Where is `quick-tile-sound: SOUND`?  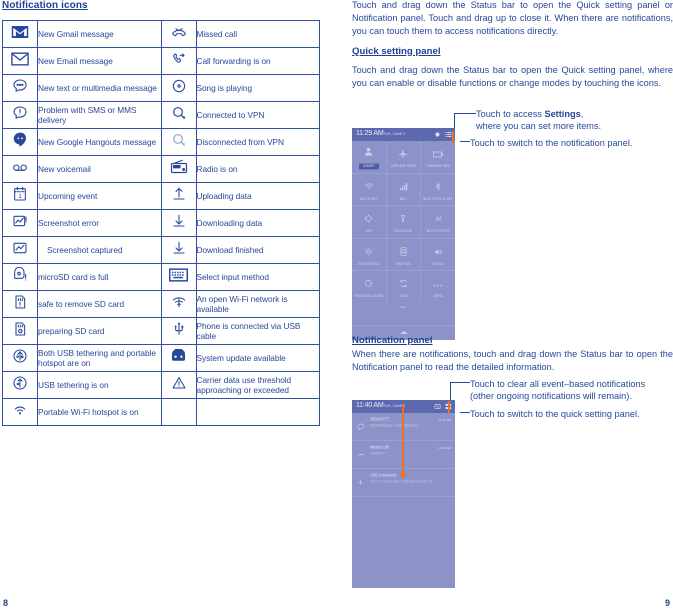
quick-tile-sound: SOUND is located at coordinates (438, 254).